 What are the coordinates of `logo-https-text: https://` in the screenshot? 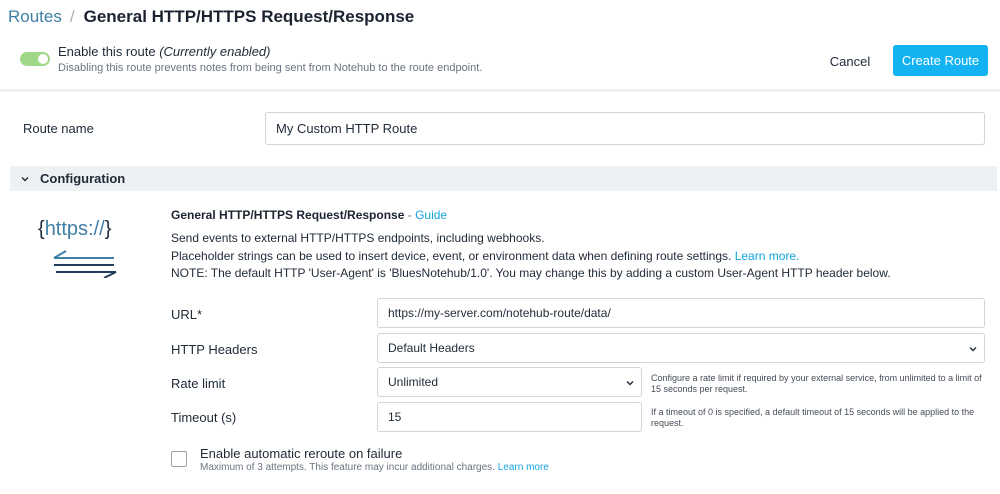 It's located at (74, 229).